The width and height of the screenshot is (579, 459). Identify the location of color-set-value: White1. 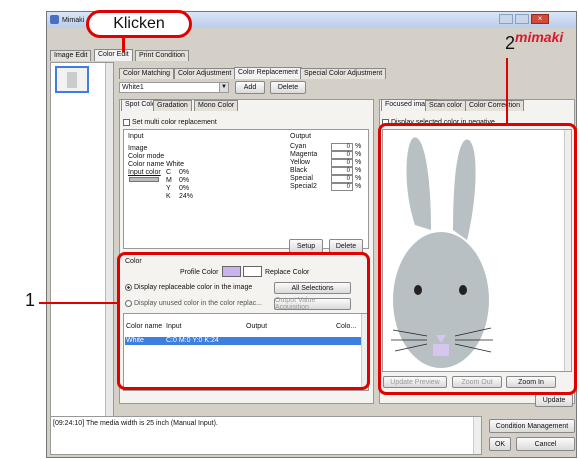
(133, 87).